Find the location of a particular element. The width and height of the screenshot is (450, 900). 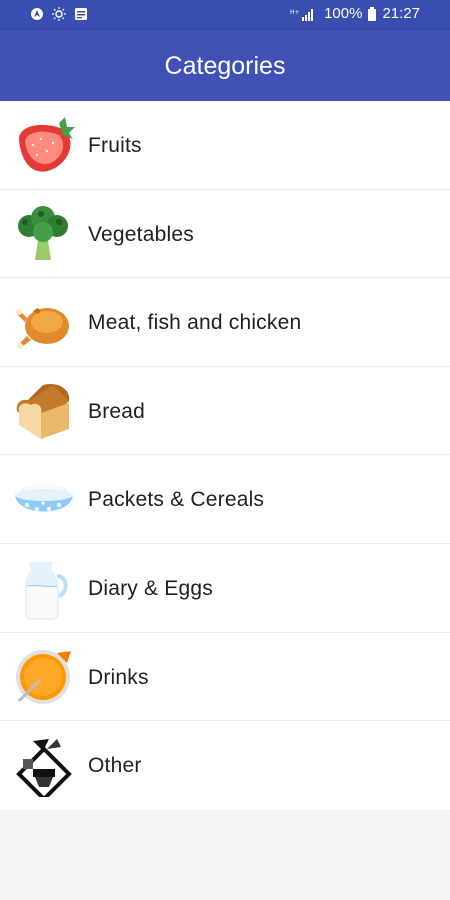

strawberry-icon is located at coordinates (44, 146).